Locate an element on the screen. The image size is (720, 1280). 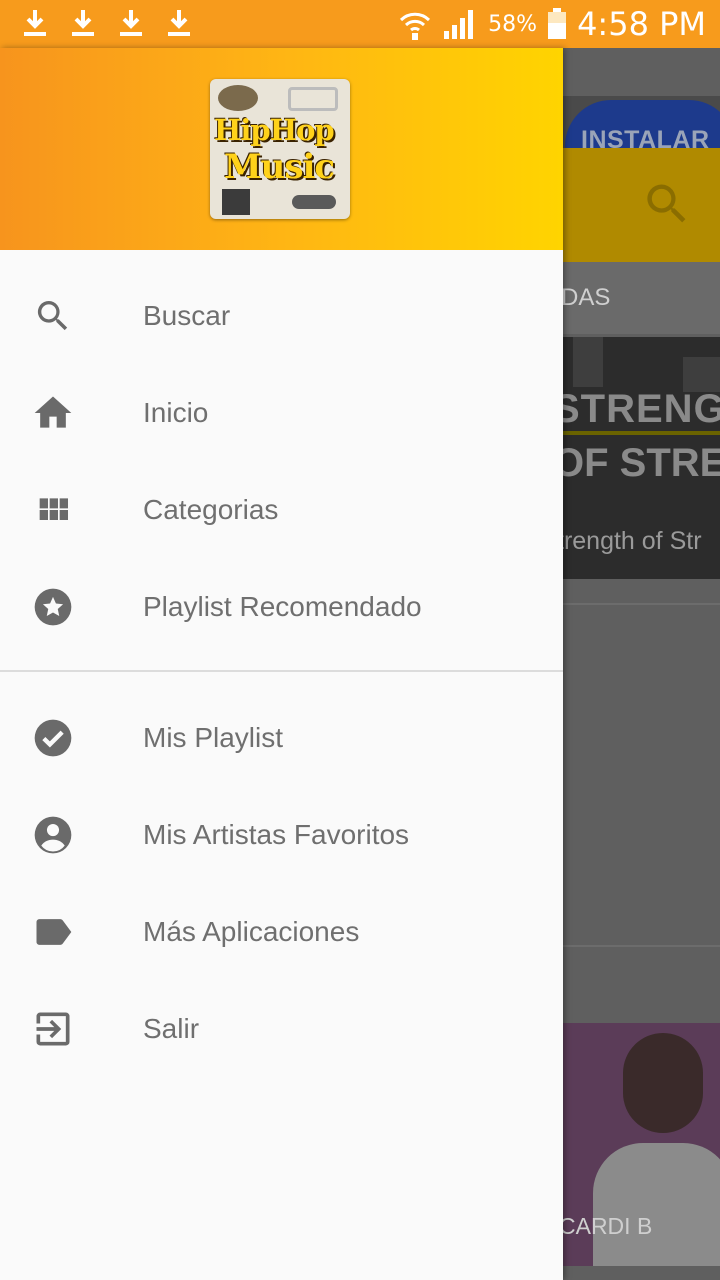
menu-item-label: Buscar is located at coordinates (187, 315).